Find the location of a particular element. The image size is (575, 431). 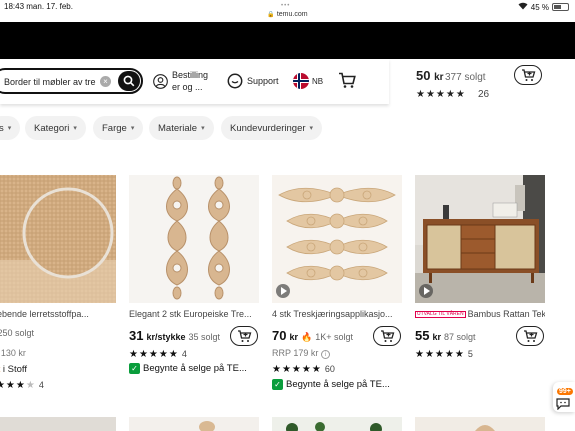

rating-count: 26 is located at coordinates (484, 94).